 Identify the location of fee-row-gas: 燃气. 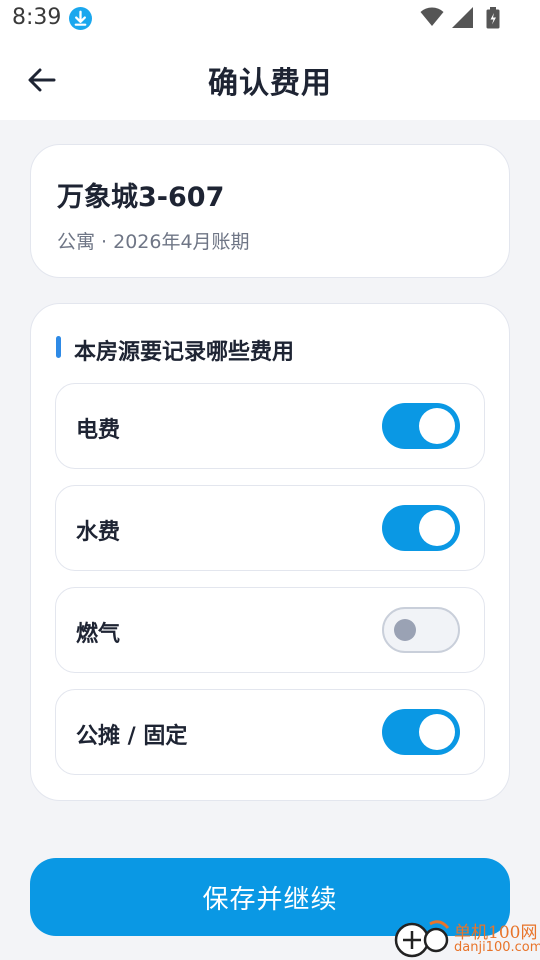
(270, 630).